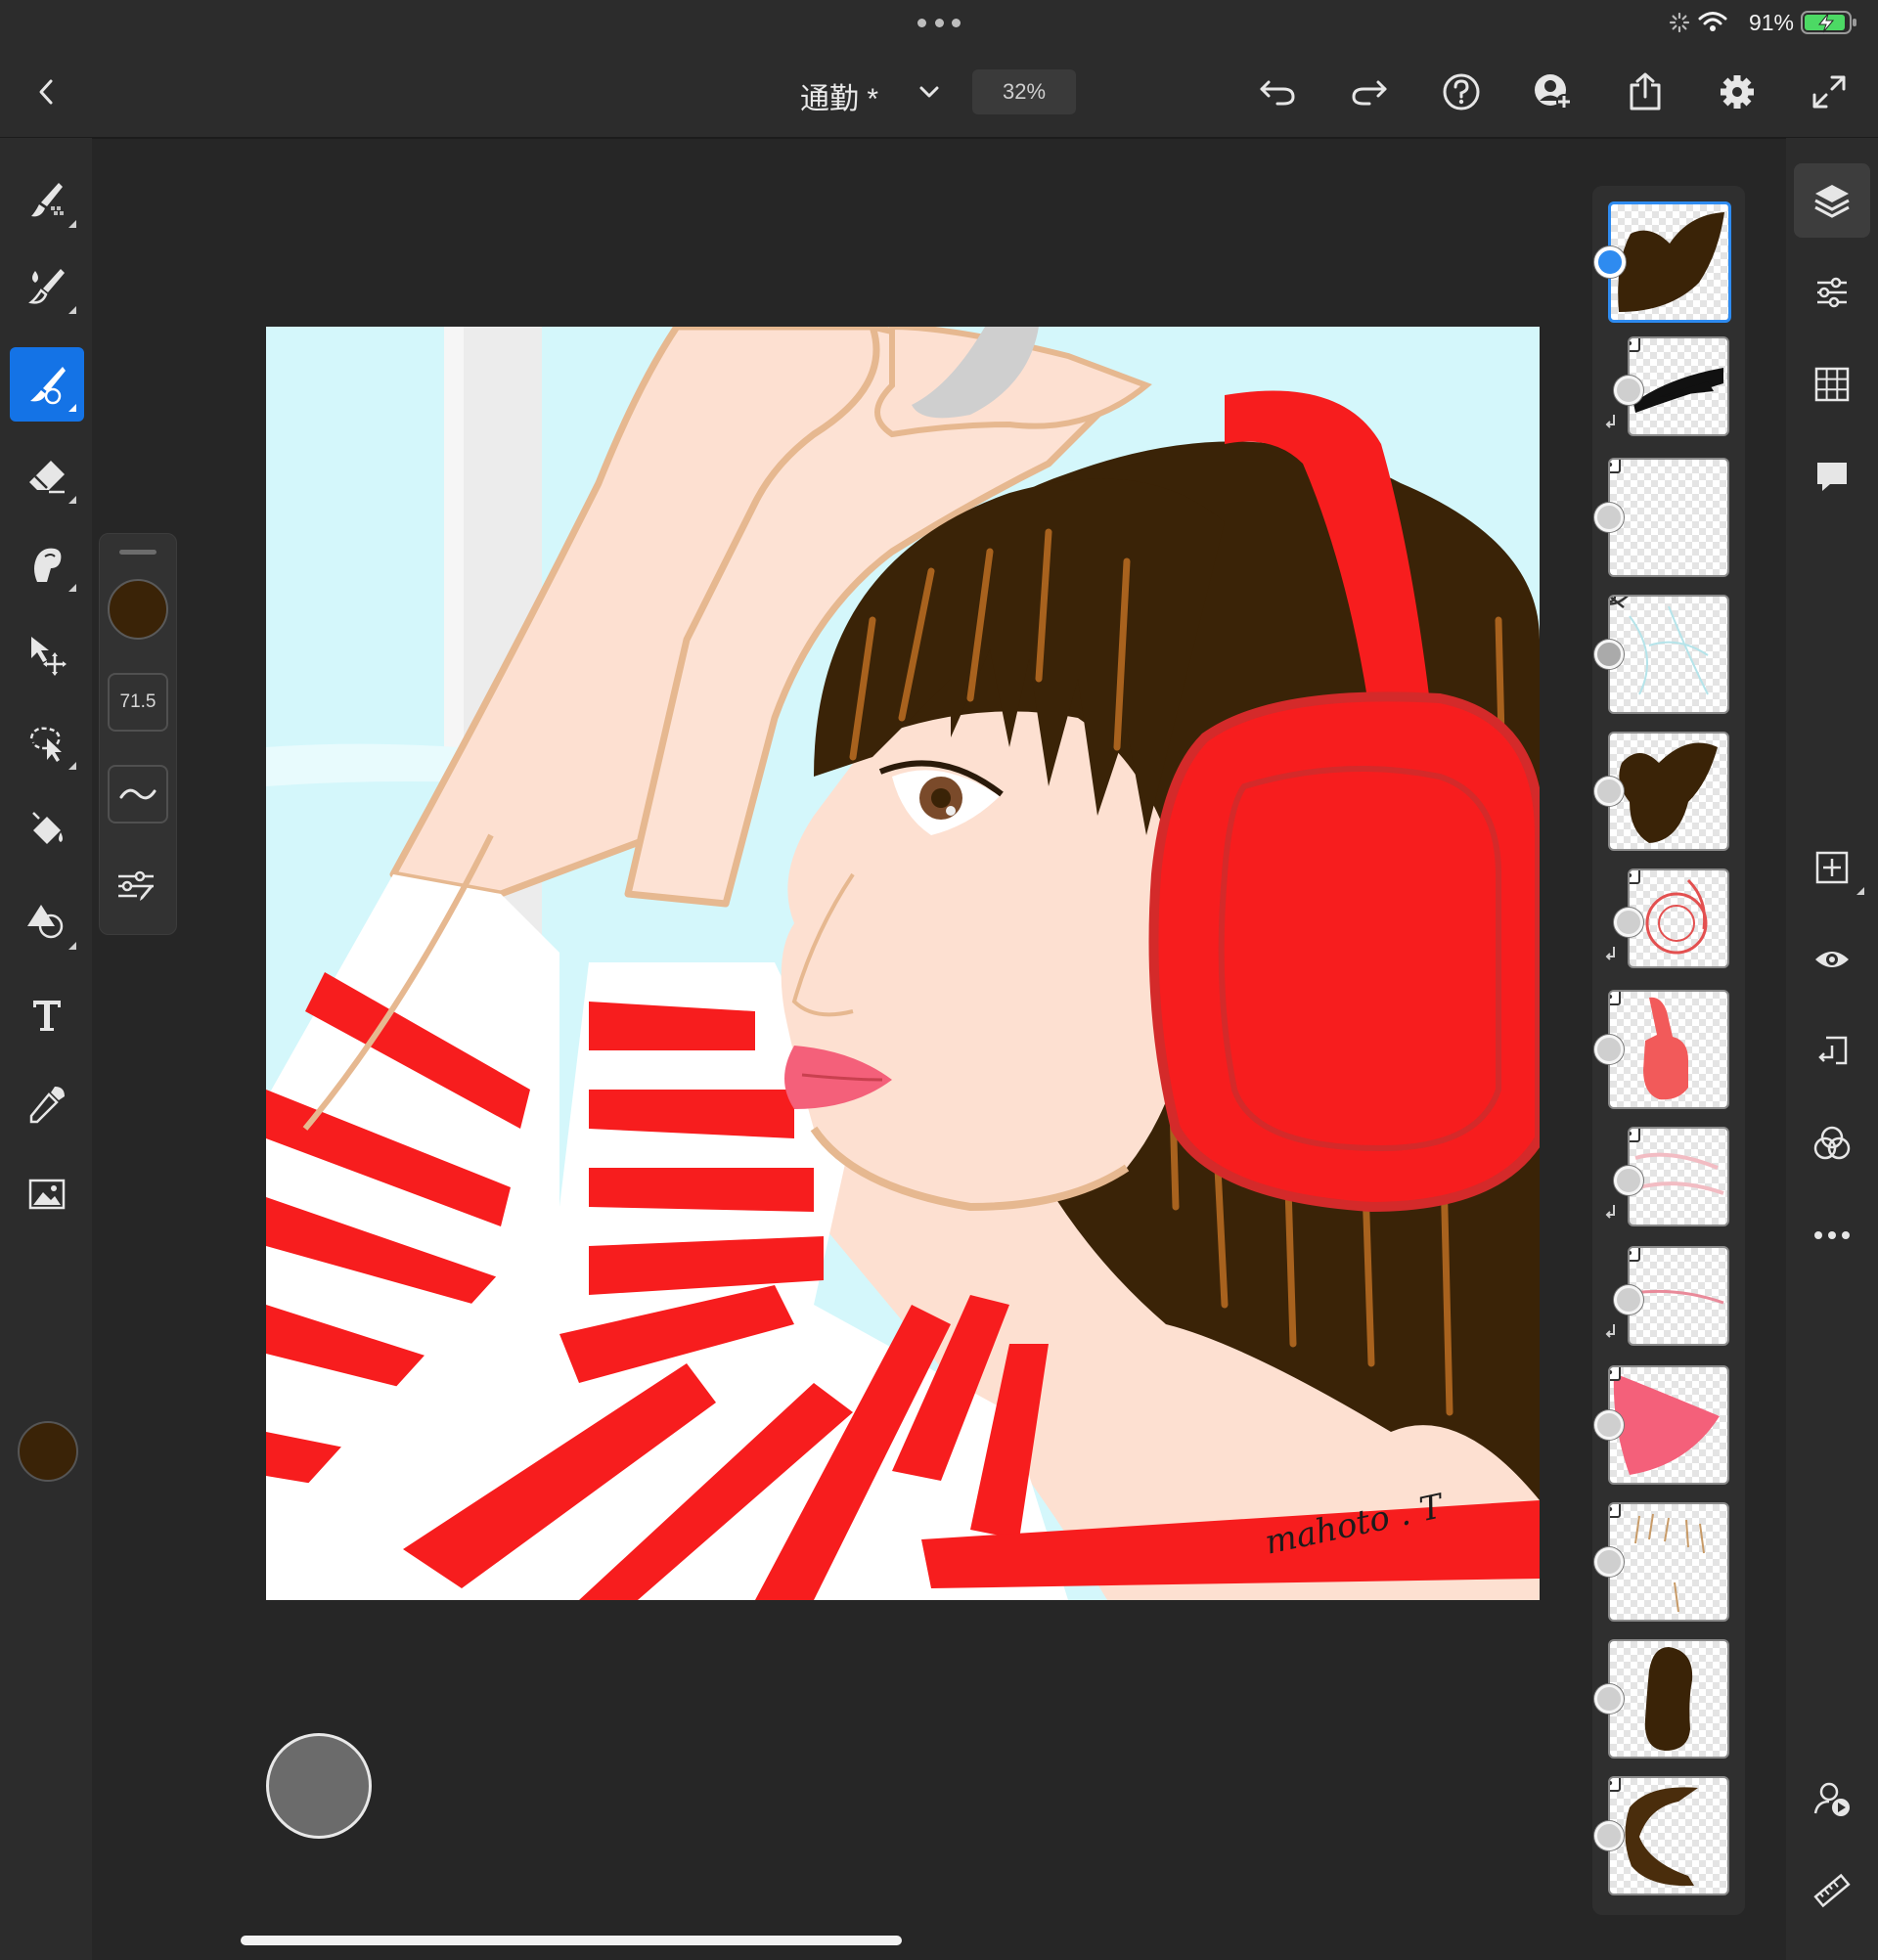  I want to click on help-button, so click(1461, 91).